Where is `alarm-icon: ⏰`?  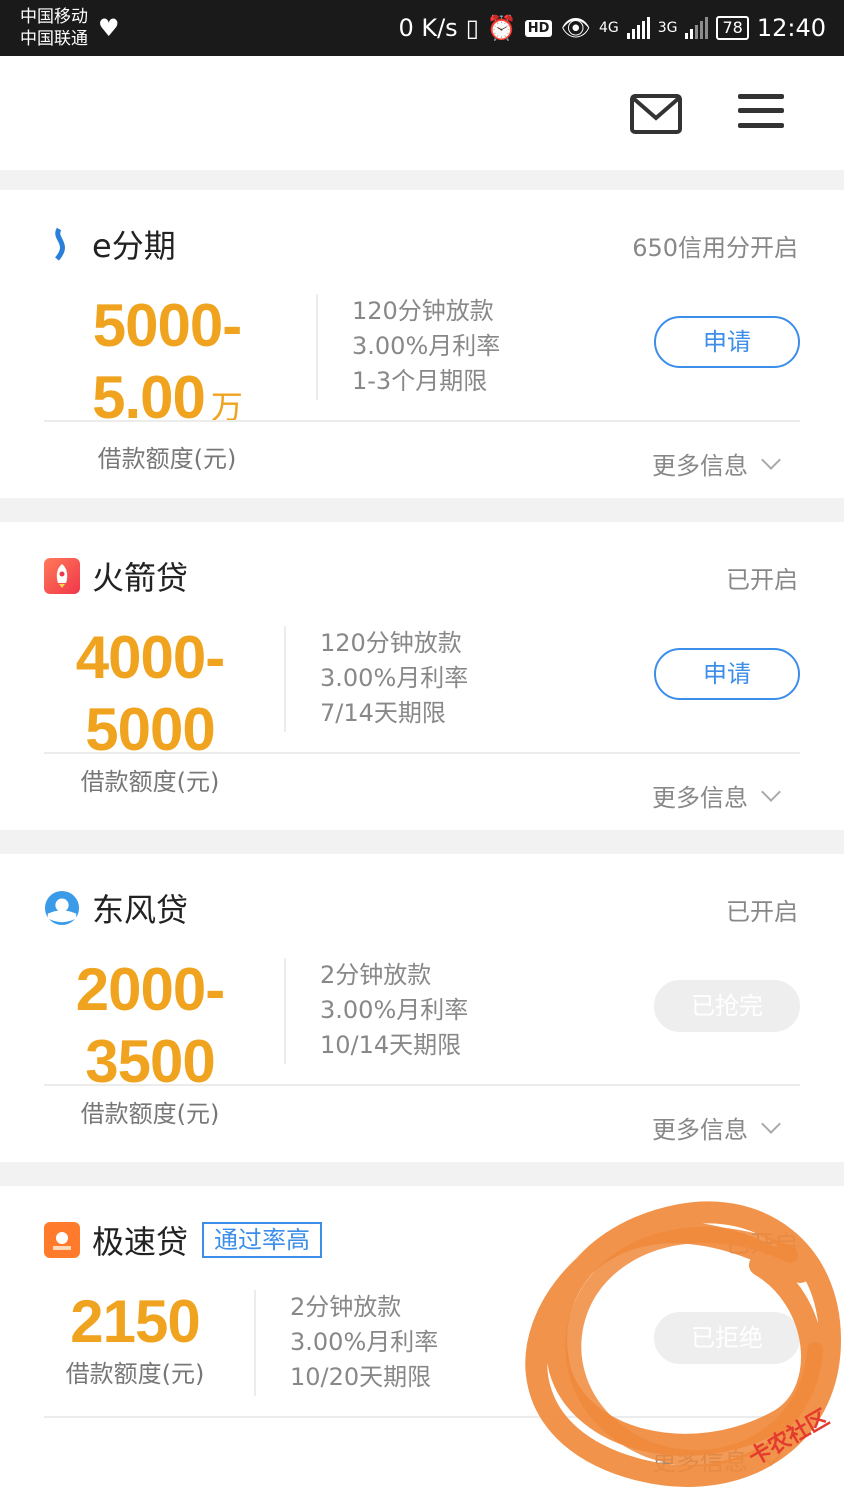
alarm-icon: ⏰ is located at coordinates (501, 28).